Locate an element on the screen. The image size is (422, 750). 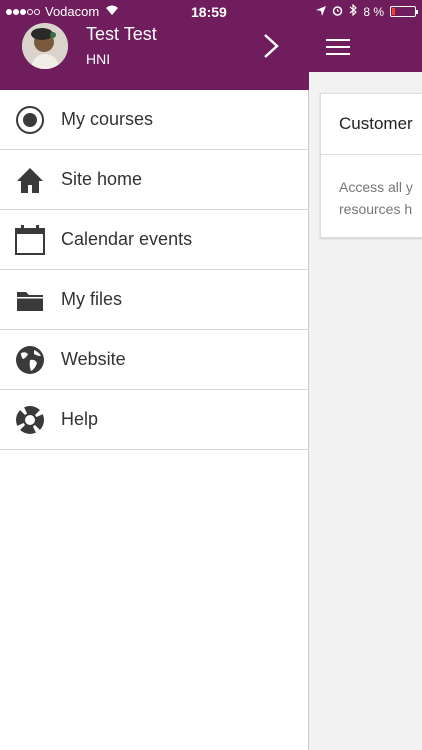
carrier-label: Vodacom is located at coordinates (72, 11).